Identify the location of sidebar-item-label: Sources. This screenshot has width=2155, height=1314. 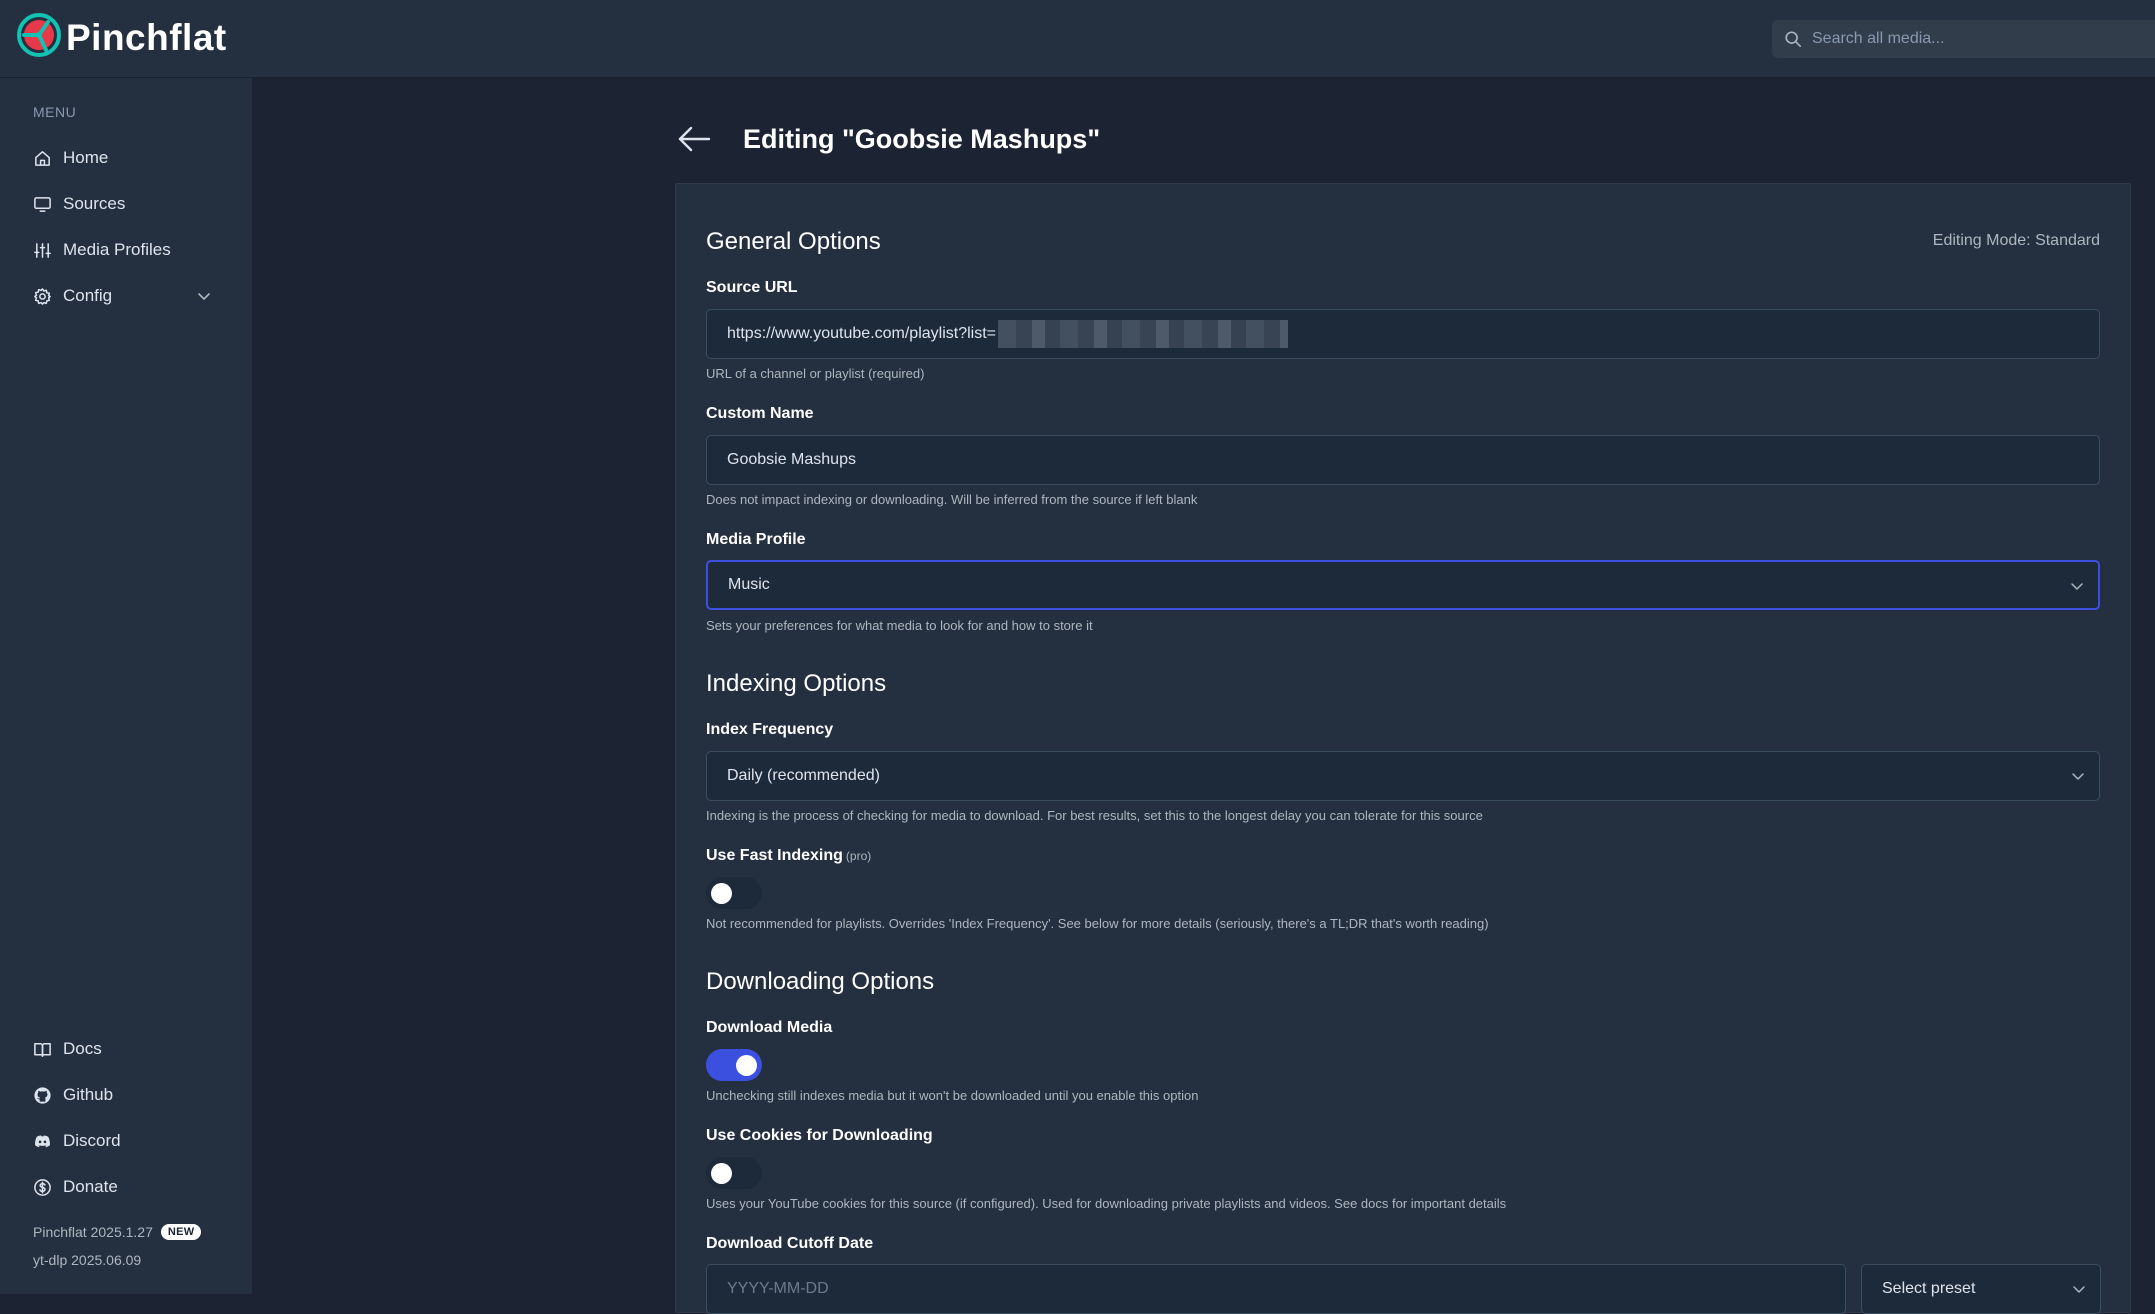
(94, 203).